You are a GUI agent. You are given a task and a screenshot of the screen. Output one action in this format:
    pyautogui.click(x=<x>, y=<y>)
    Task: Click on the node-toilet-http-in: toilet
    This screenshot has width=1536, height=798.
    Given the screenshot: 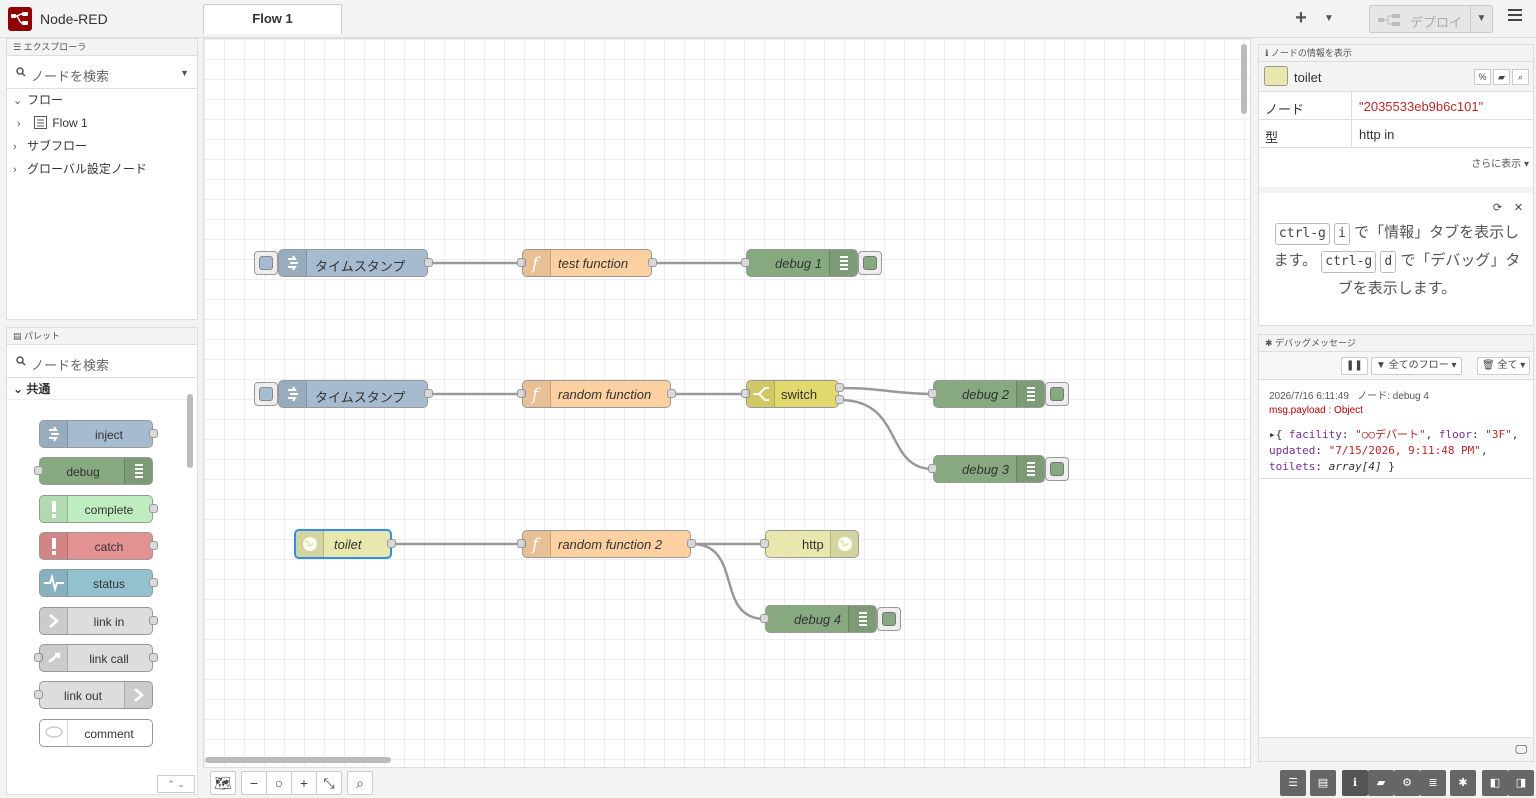 What is the action you would take?
    pyautogui.click(x=345, y=544)
    